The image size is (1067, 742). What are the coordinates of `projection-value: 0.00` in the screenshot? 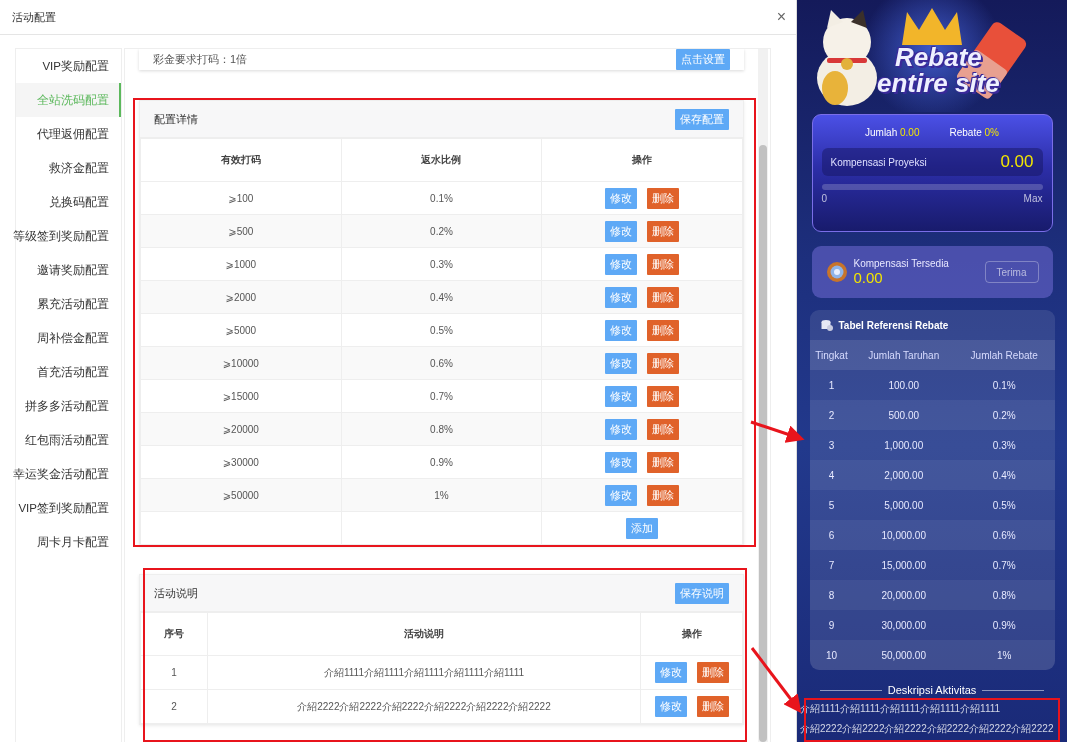 It's located at (1017, 162).